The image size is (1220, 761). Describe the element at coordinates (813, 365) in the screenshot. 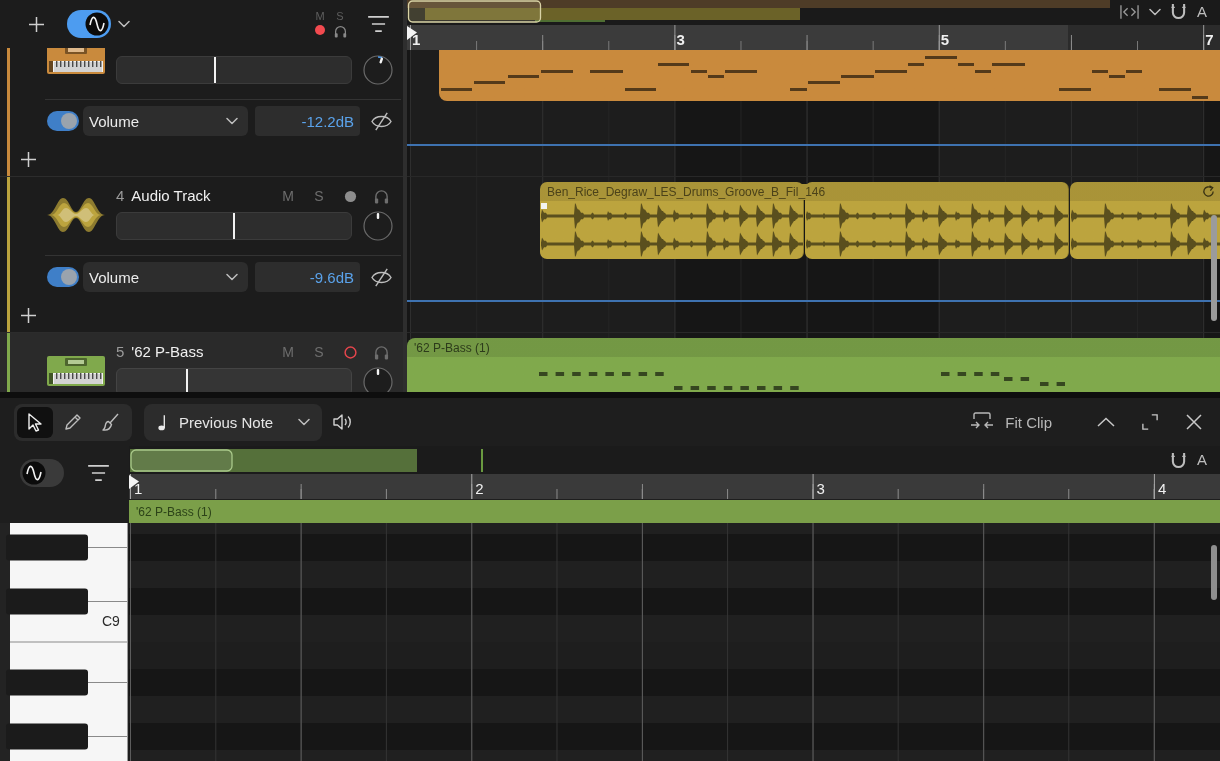

I see `midi-region: '62 P-Bass (1)` at that location.